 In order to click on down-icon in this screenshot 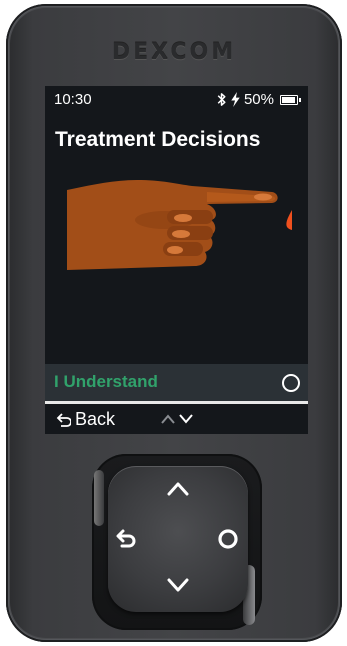, I will do `click(178, 585)`.